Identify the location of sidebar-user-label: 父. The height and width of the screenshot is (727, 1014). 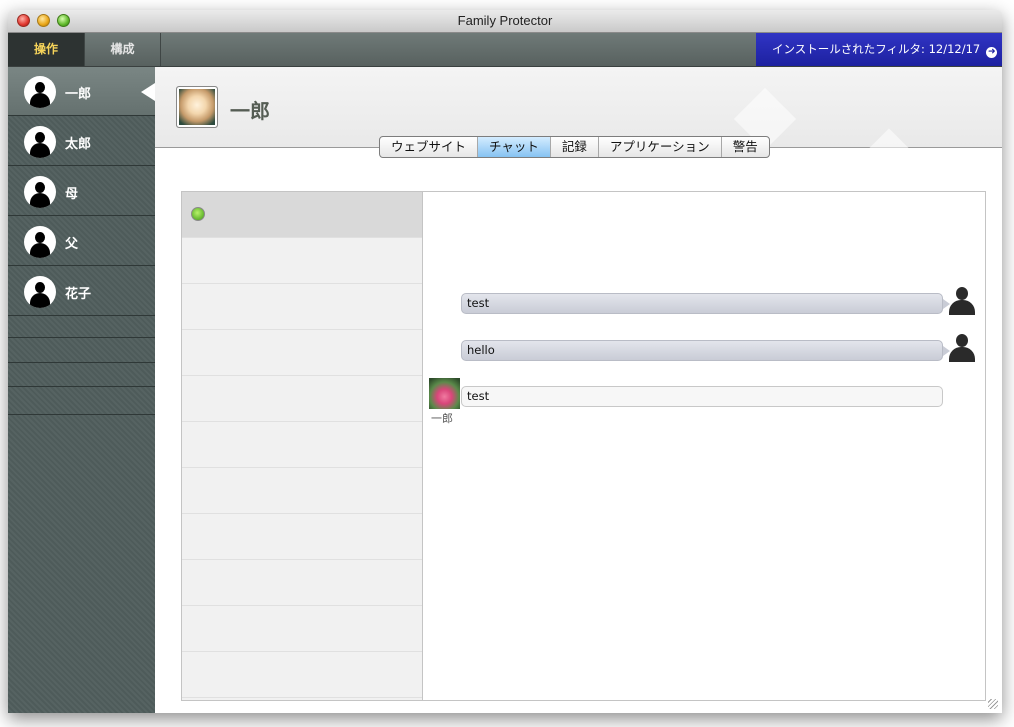
(72, 244).